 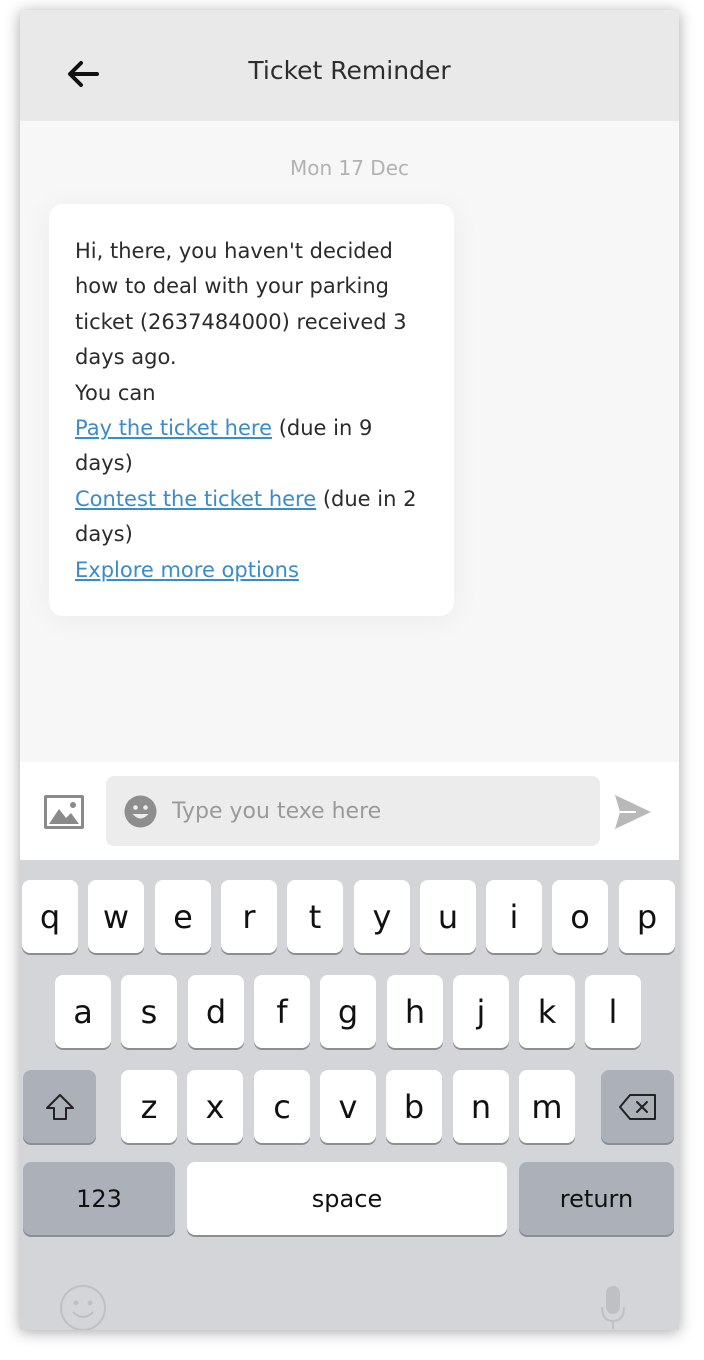 What do you see at coordinates (481, 1106) in the screenshot?
I see `key-n: n` at bounding box center [481, 1106].